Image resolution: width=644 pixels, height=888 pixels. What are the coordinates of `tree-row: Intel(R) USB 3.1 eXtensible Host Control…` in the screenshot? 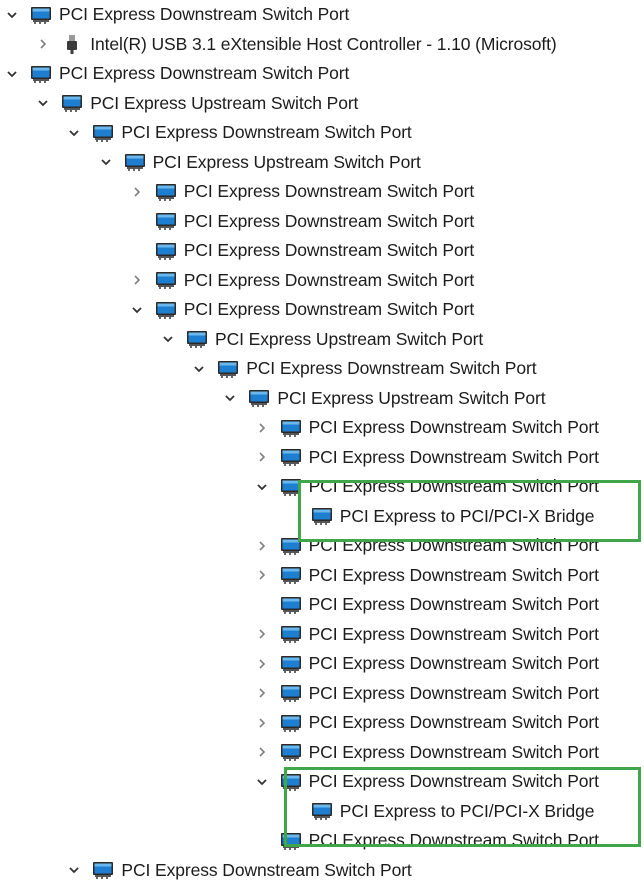 It's located at (322, 45).